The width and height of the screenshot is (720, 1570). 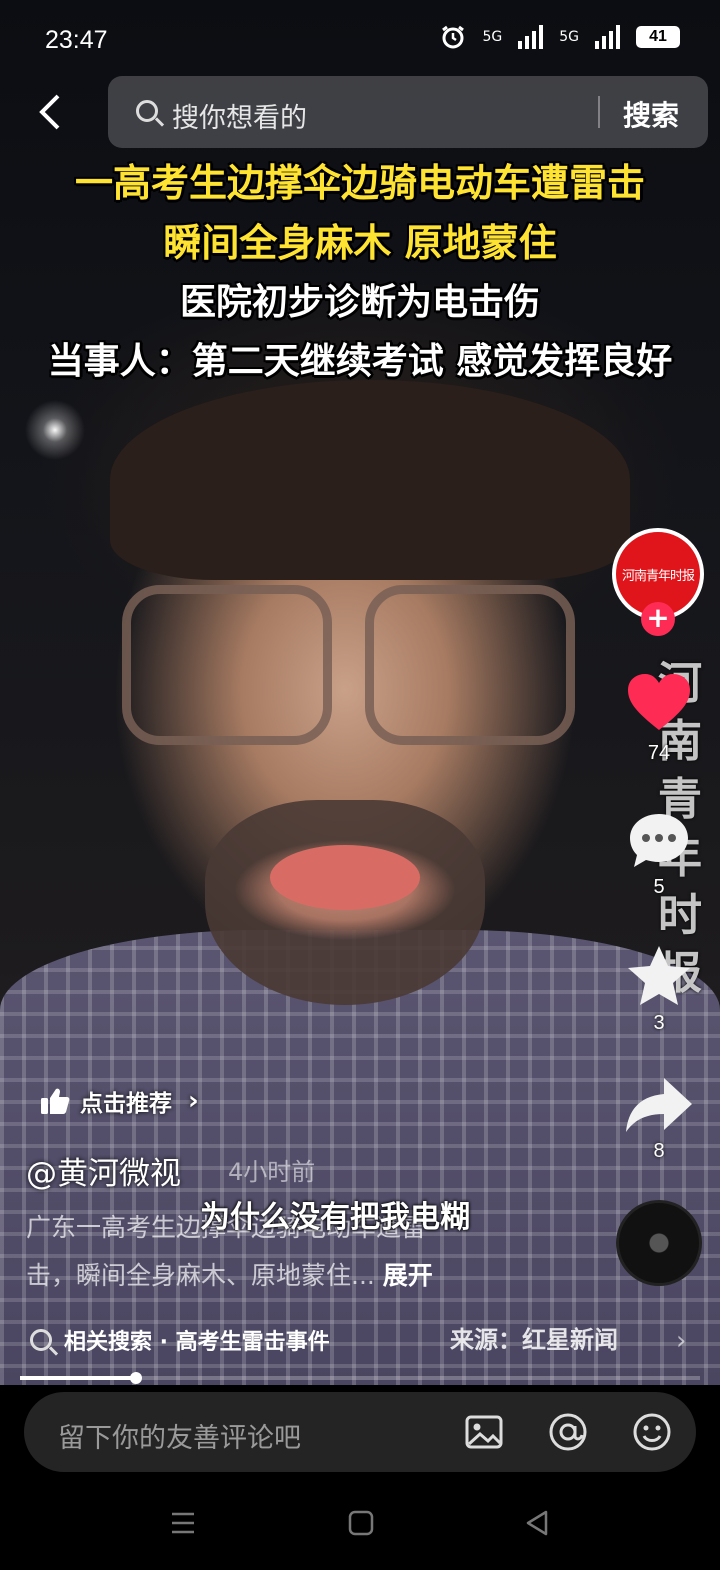 What do you see at coordinates (453, 37) in the screenshot?
I see `alarm-icon` at bounding box center [453, 37].